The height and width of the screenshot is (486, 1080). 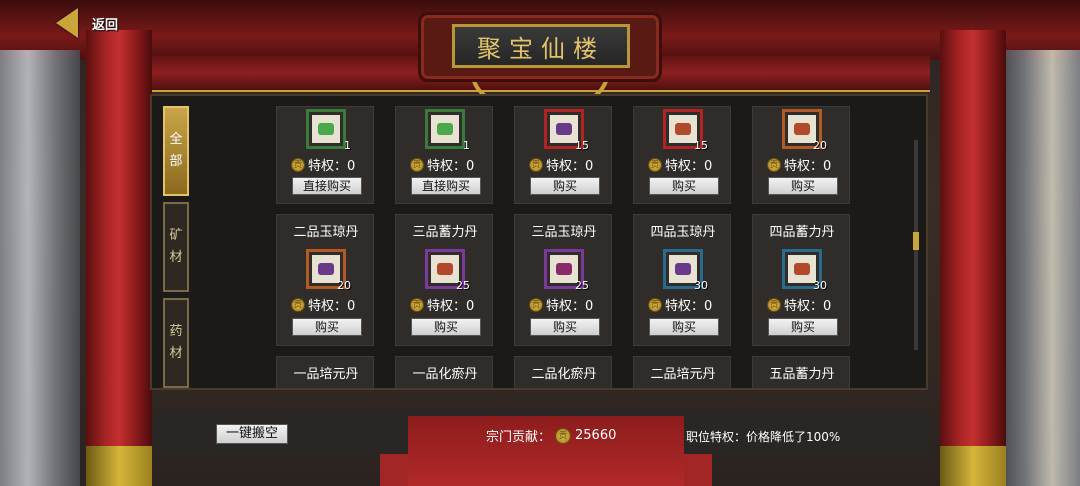 I want to click on item-card: 一品培元丹, so click(x=325, y=372).